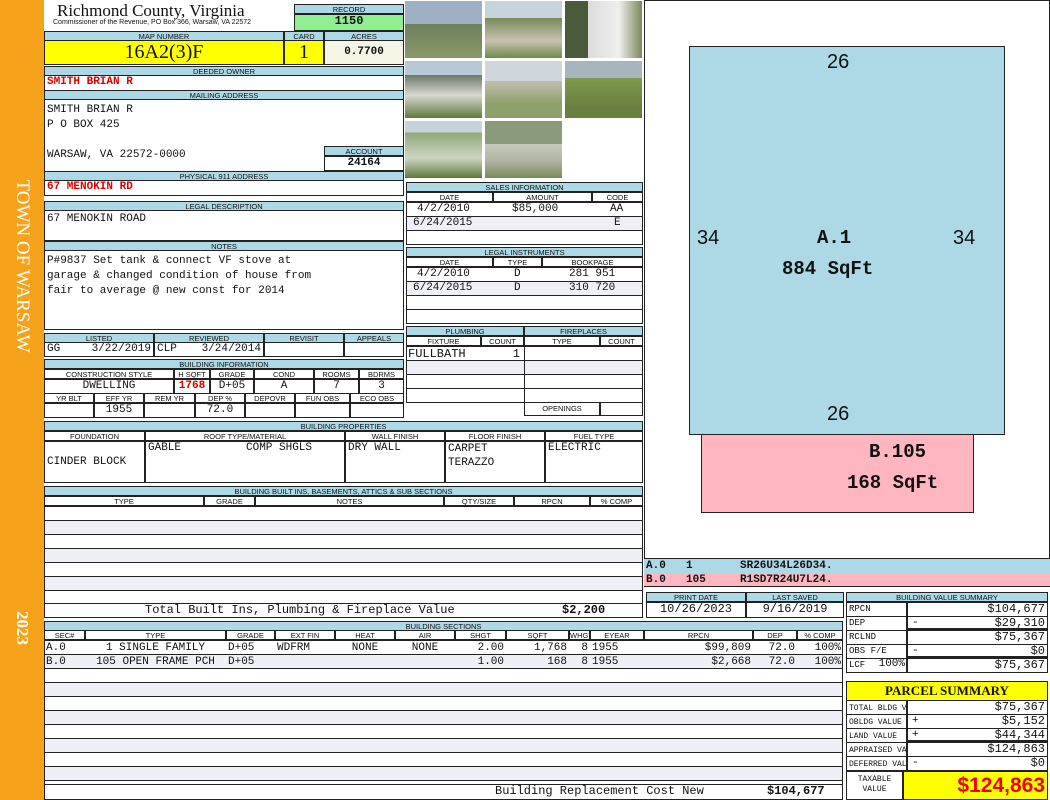 The height and width of the screenshot is (800, 1050). What do you see at coordinates (795, 610) in the screenshot?
I see `last-saved: 9/16/2019` at bounding box center [795, 610].